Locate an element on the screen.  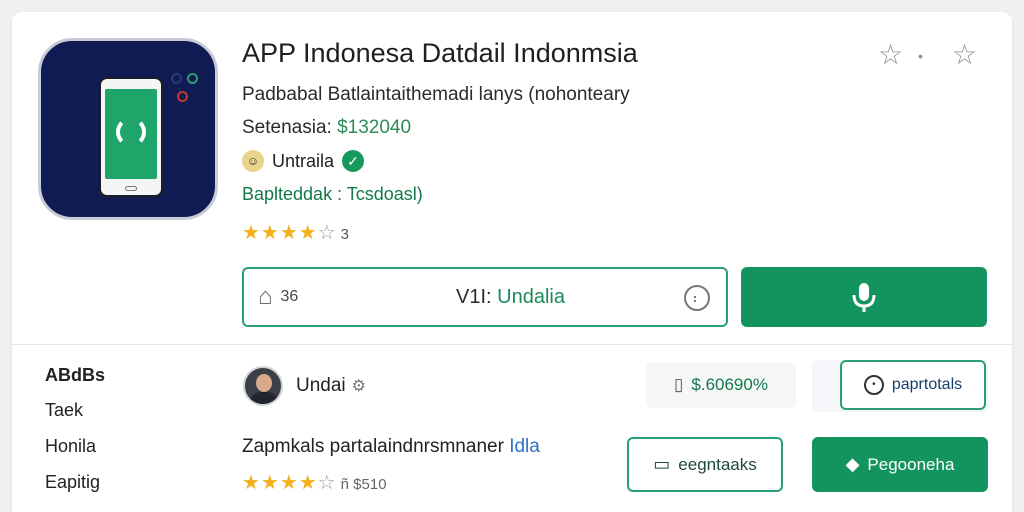
voice-button is located at coordinates (864, 297).